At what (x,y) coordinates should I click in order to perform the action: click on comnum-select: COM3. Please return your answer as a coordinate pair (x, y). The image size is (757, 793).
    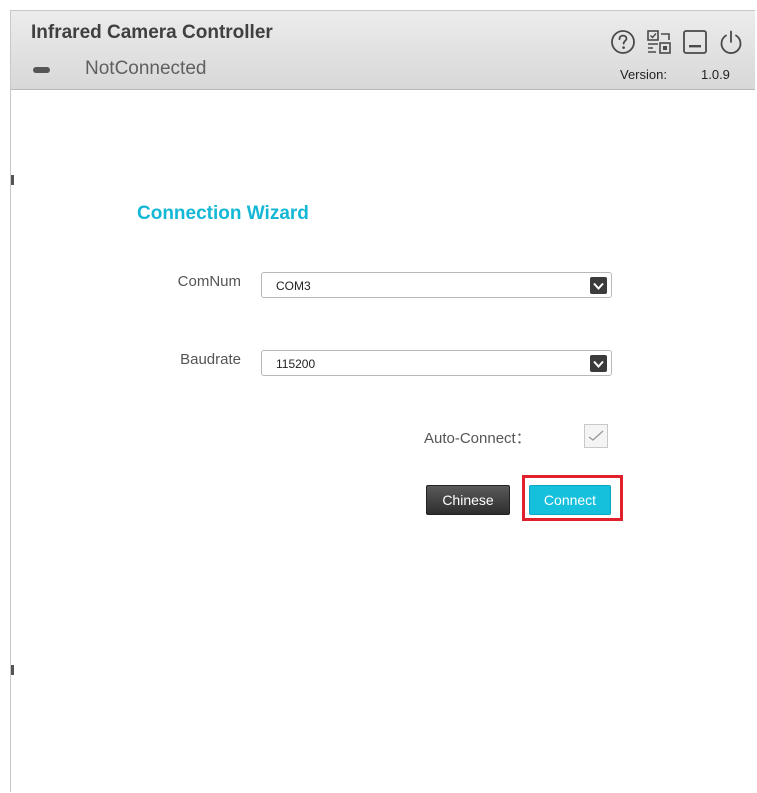
    Looking at the image, I should click on (436, 285).